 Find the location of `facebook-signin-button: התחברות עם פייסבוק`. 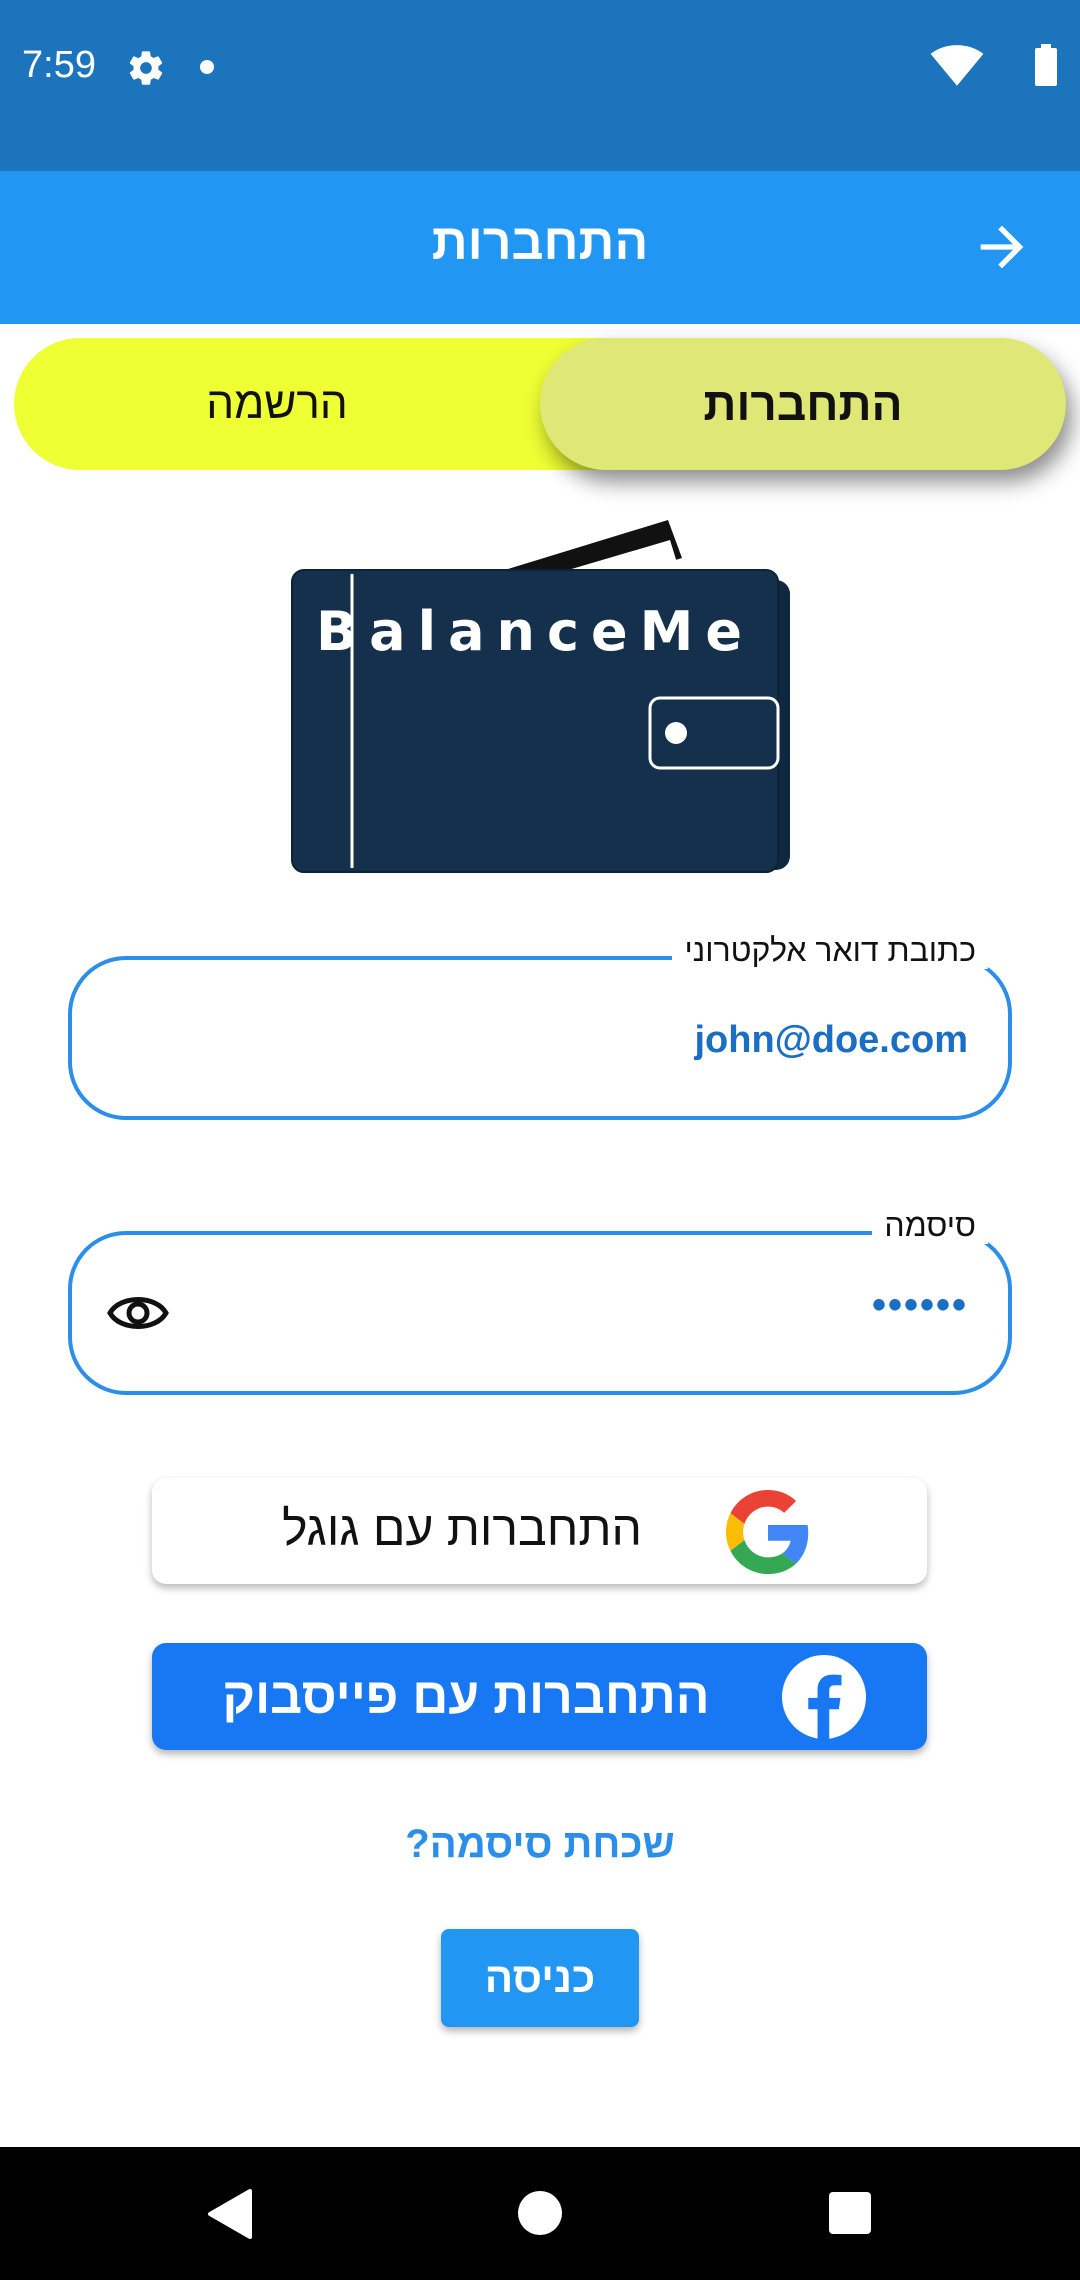

facebook-signin-button: התחברות עם פייסבוק is located at coordinates (539, 1696).